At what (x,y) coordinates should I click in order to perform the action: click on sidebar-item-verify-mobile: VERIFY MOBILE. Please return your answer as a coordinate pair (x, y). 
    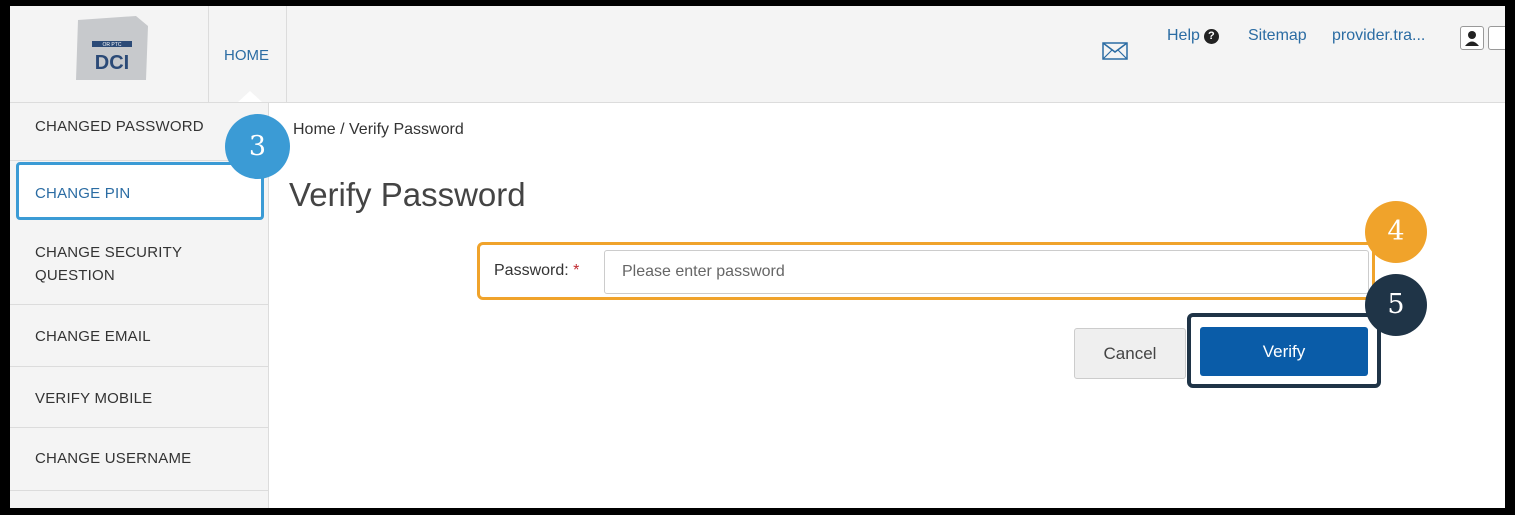
    Looking at the image, I should click on (139, 398).